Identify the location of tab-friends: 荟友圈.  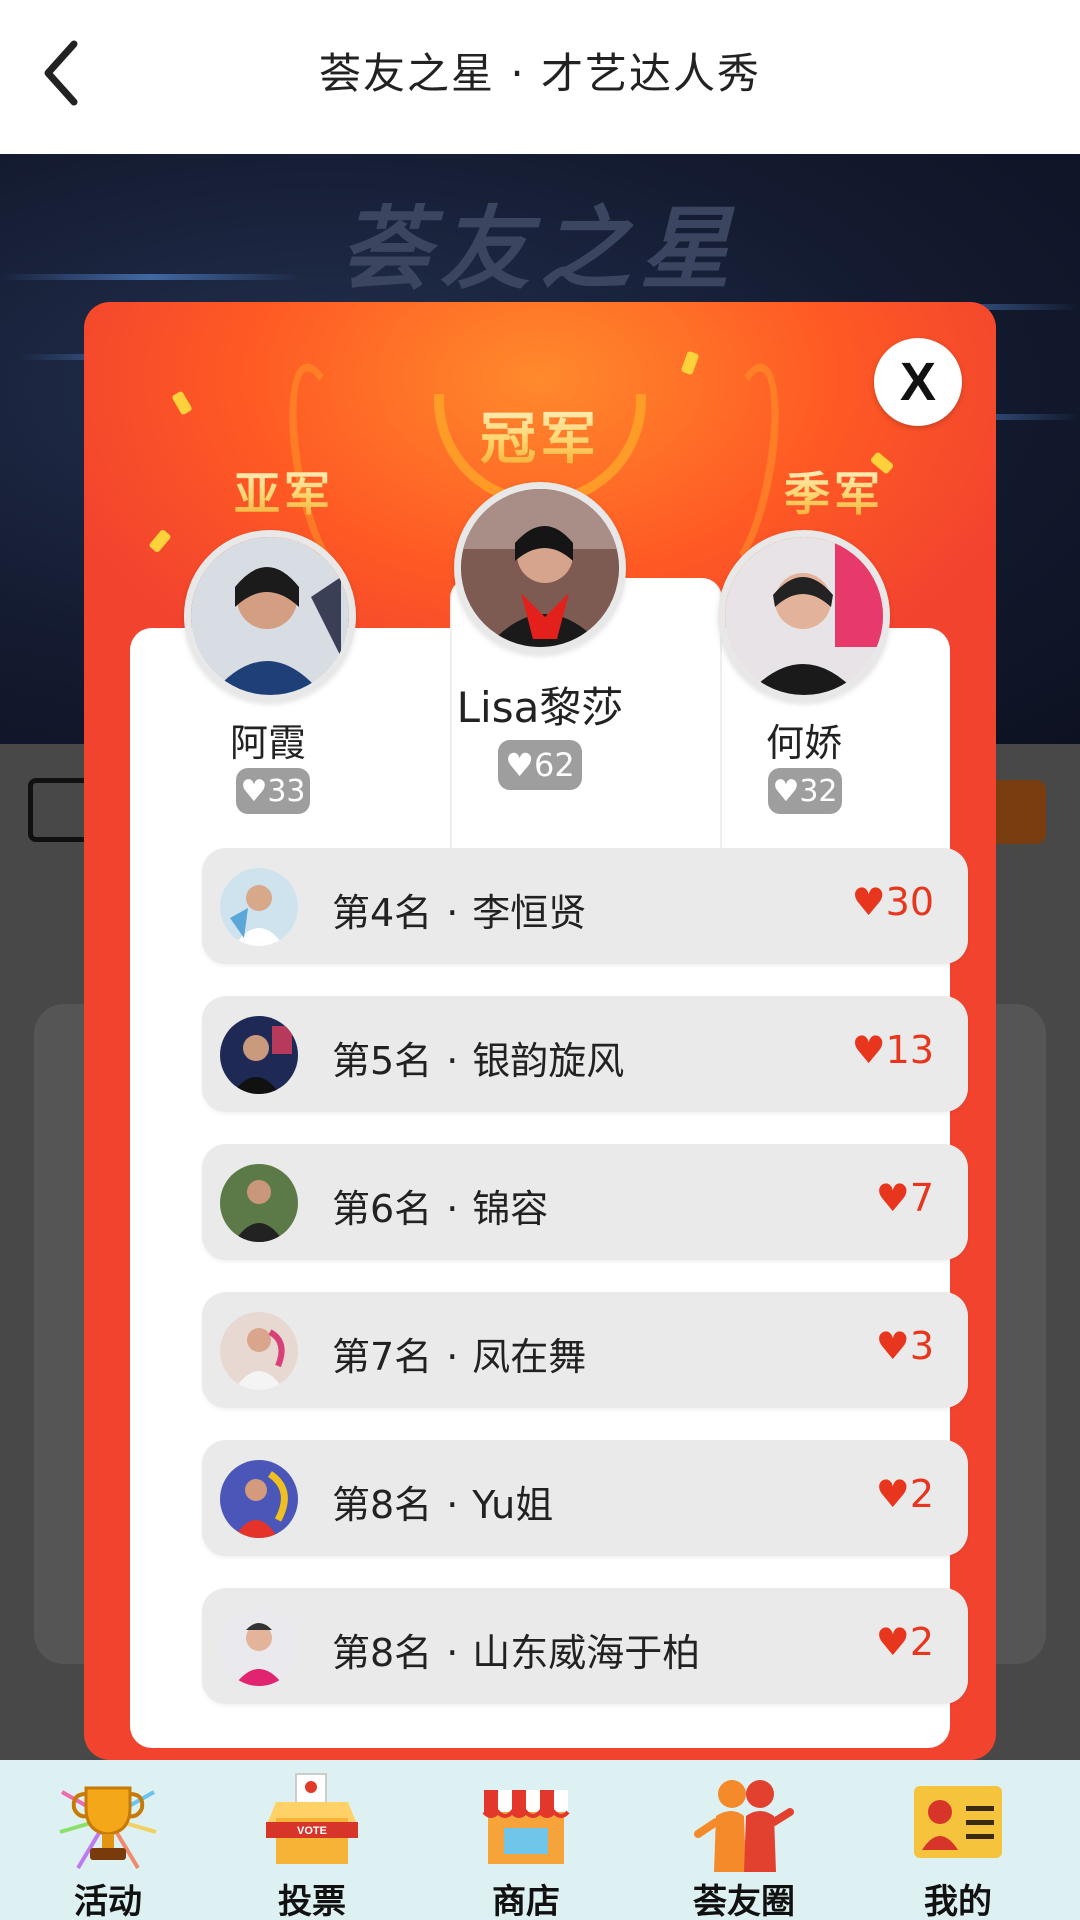
(744, 1840).